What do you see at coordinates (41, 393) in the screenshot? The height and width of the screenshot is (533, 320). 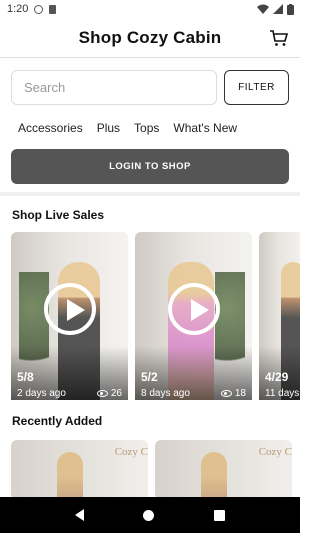 I see `sale-age: 2 days ago` at bounding box center [41, 393].